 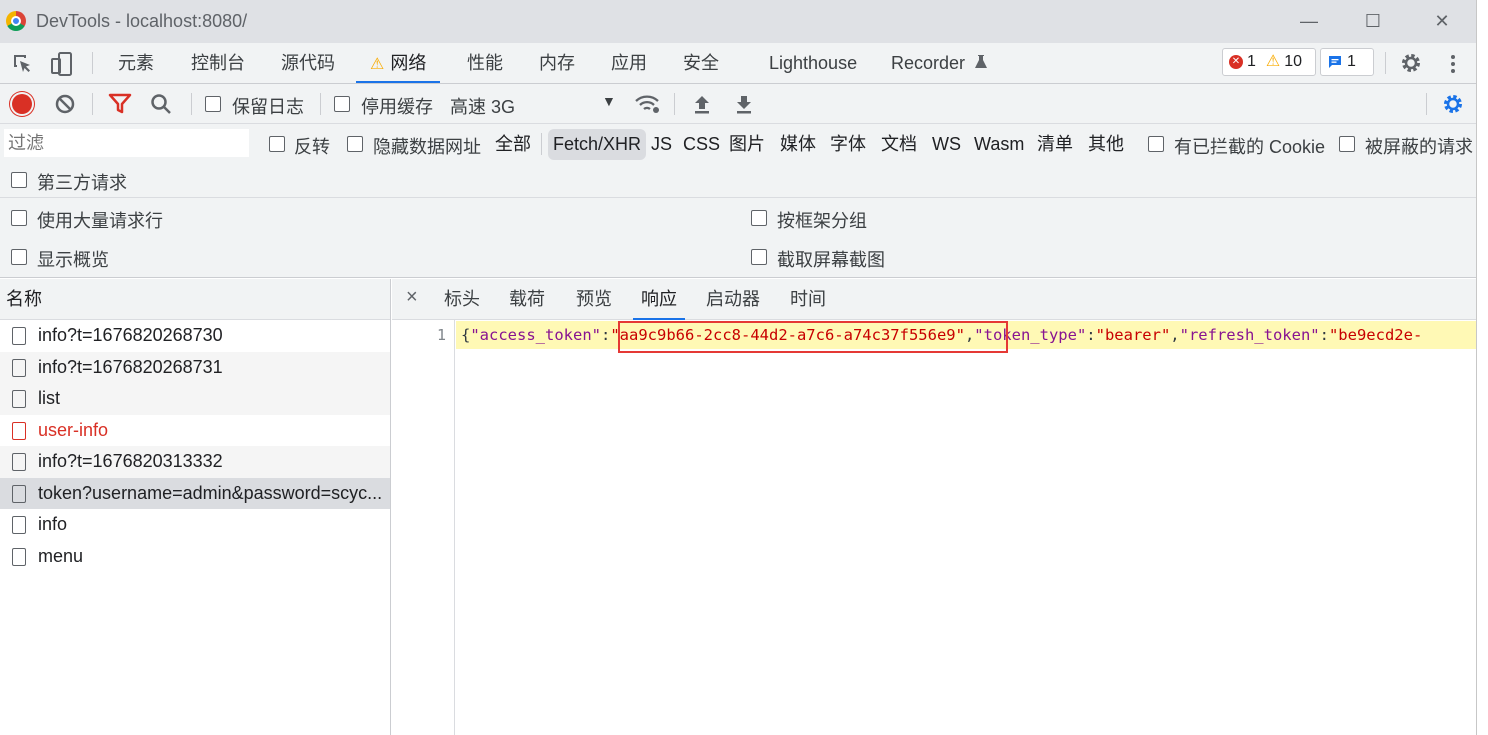 I want to click on filter-type-other: 其他, so click(x=1106, y=144).